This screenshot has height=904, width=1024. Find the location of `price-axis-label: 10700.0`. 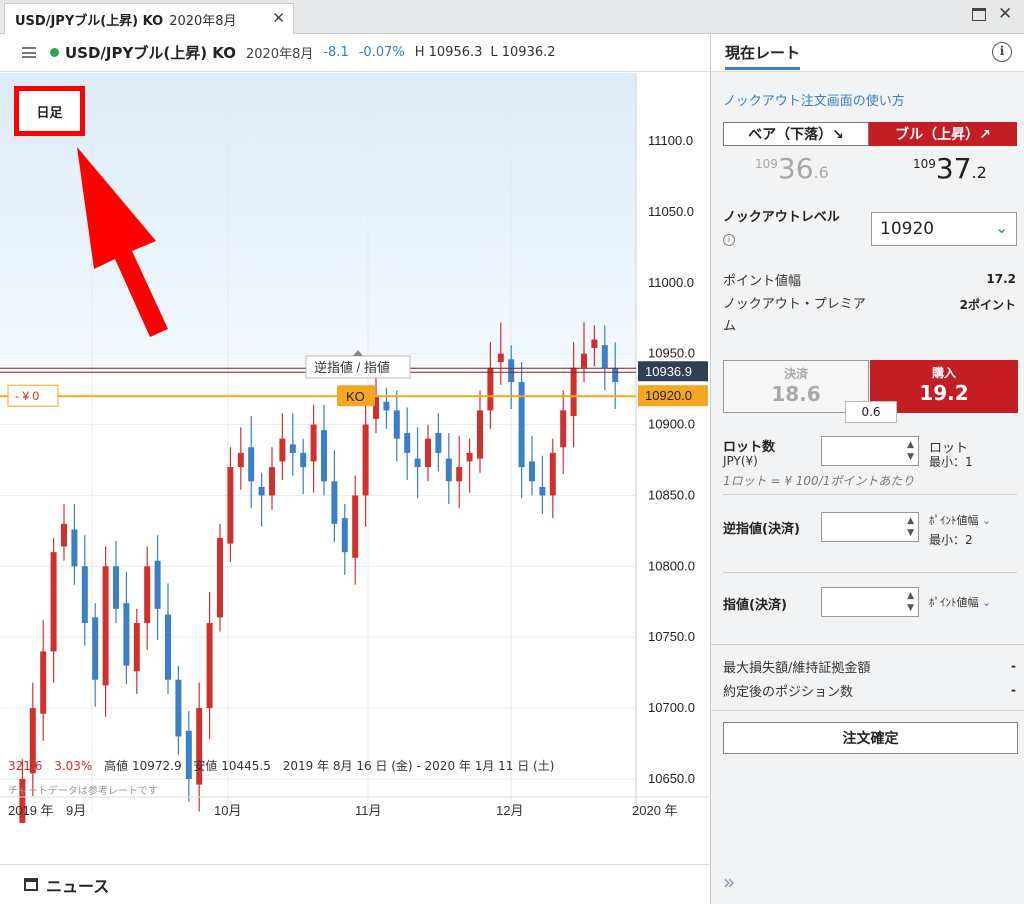

price-axis-label: 10700.0 is located at coordinates (671, 707).